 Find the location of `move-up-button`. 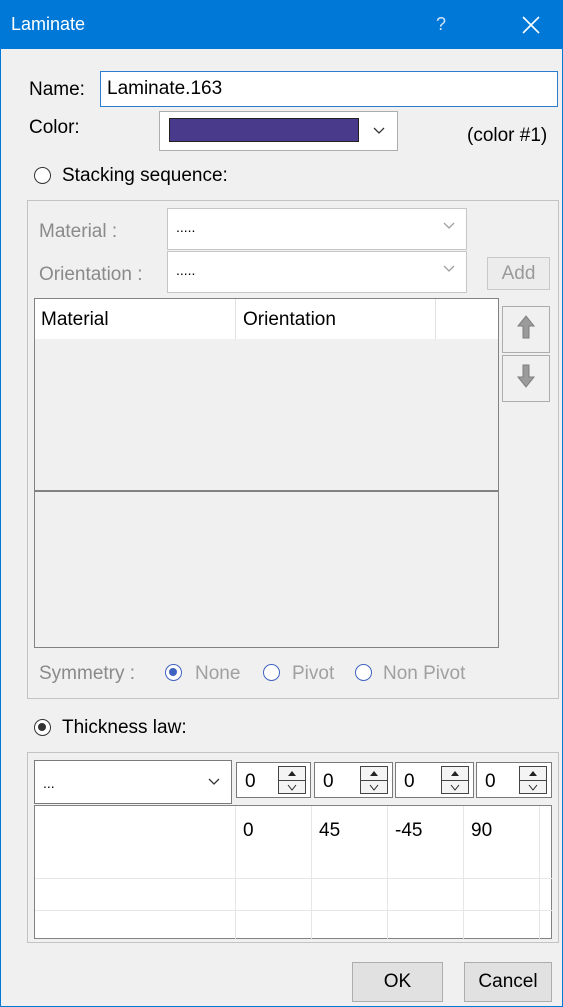

move-up-button is located at coordinates (526, 329).